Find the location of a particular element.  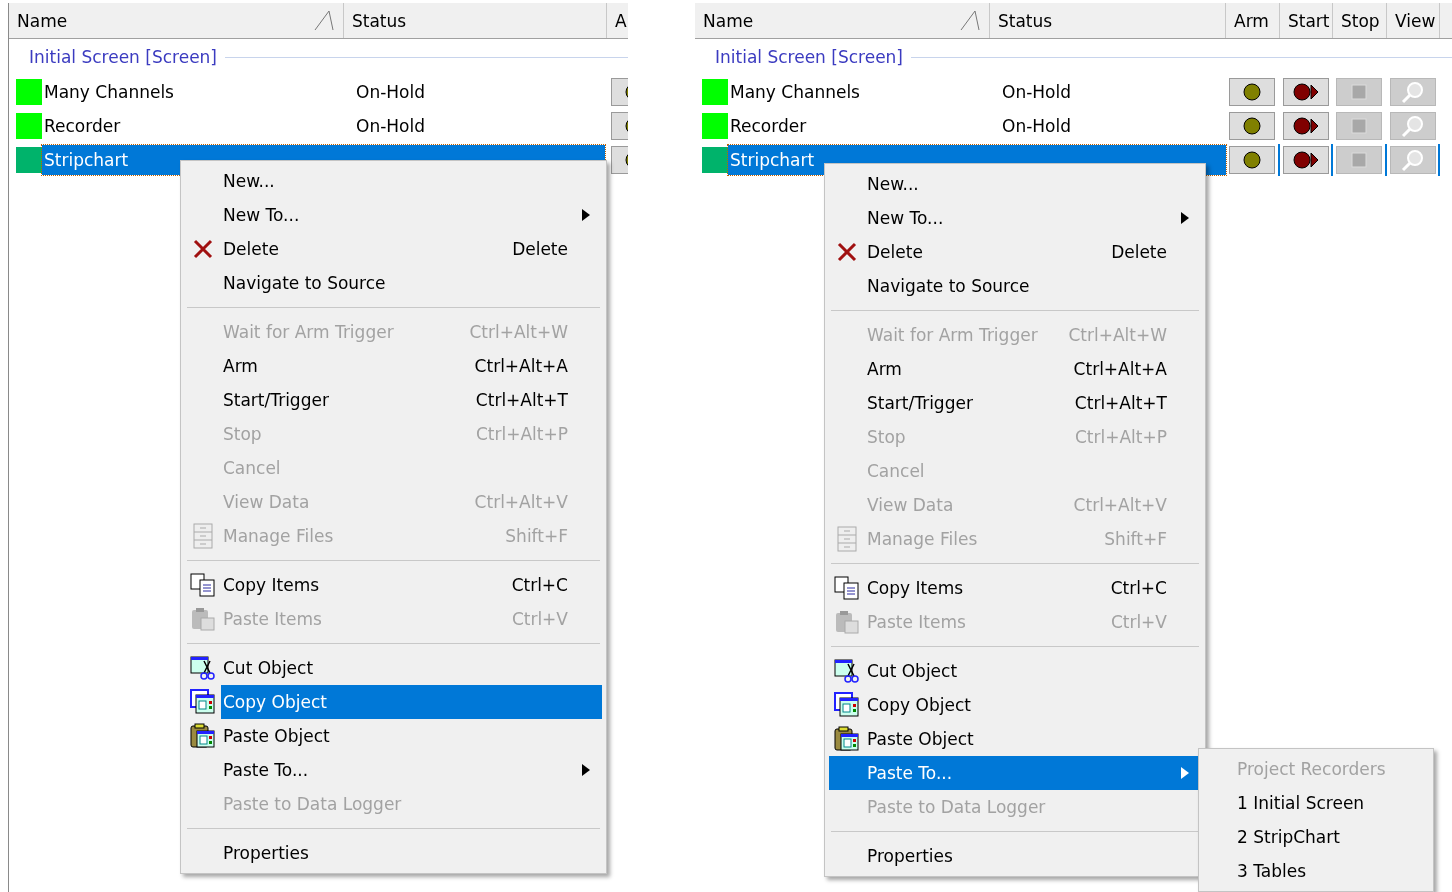

submenu-item: 3 Tables is located at coordinates (1316, 871).